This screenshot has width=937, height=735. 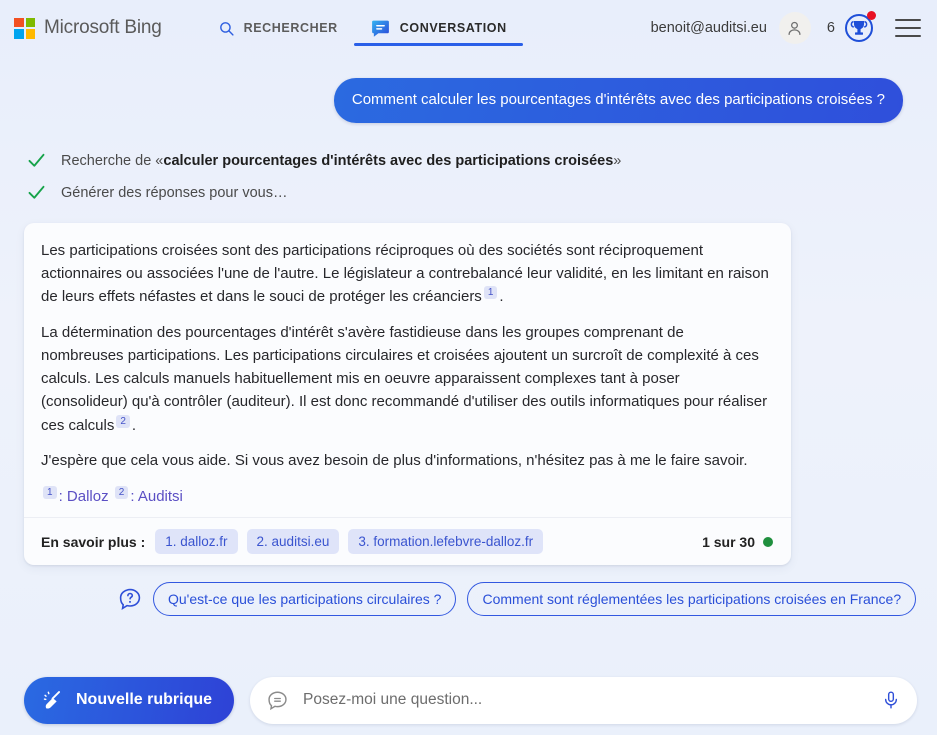 I want to click on nav-tabs: RECHERCHER CONVERSATION, so click(x=362, y=28).